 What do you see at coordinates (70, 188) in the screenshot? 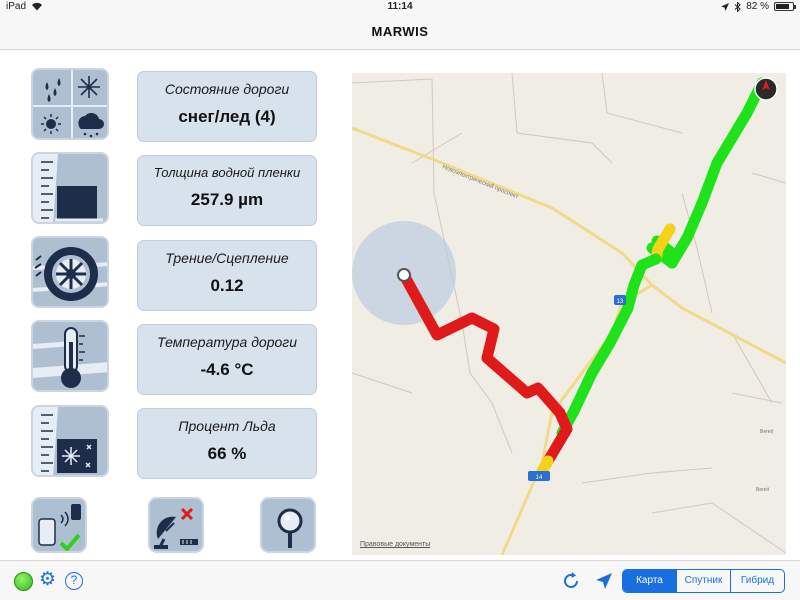
I see `water-film-icon` at bounding box center [70, 188].